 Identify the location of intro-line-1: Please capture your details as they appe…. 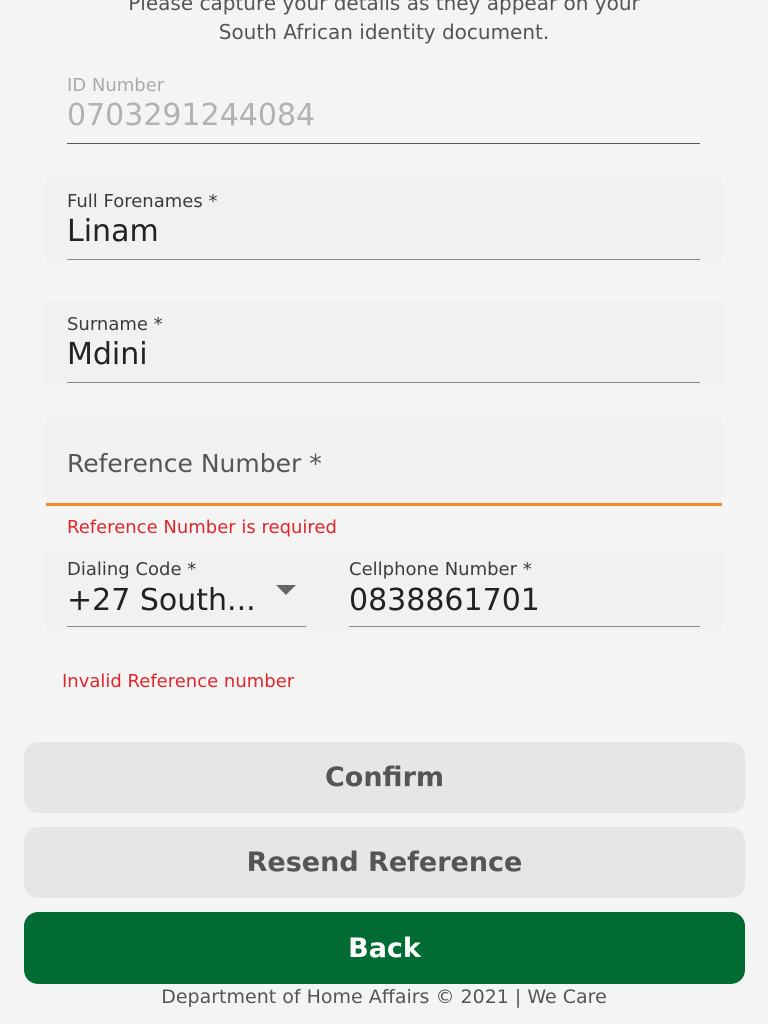
(384, 7).